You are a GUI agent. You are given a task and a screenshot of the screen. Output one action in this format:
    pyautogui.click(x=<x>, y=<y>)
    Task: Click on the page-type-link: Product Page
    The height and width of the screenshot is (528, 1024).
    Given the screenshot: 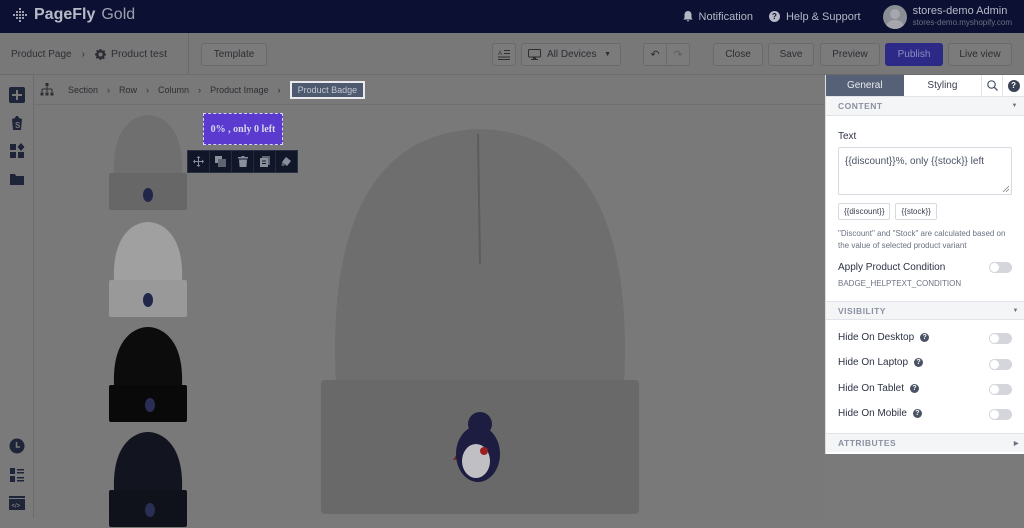 What is the action you would take?
    pyautogui.click(x=41, y=54)
    